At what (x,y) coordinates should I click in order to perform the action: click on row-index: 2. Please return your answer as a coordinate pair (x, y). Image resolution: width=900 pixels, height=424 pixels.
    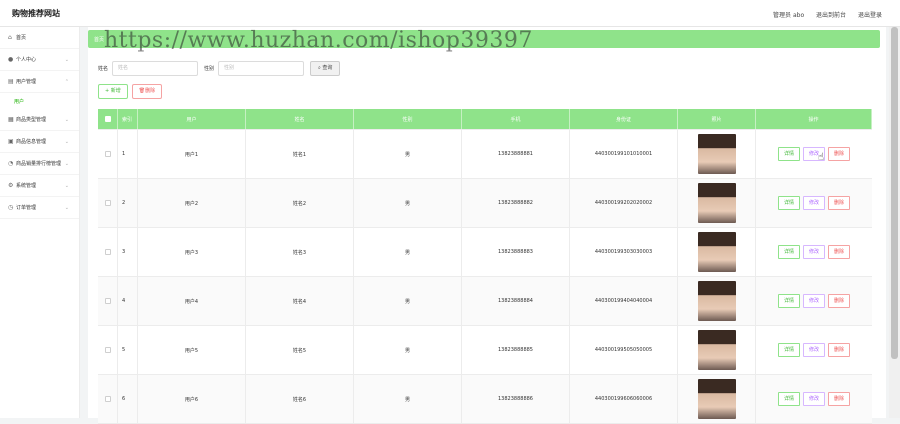
    Looking at the image, I should click on (128, 203).